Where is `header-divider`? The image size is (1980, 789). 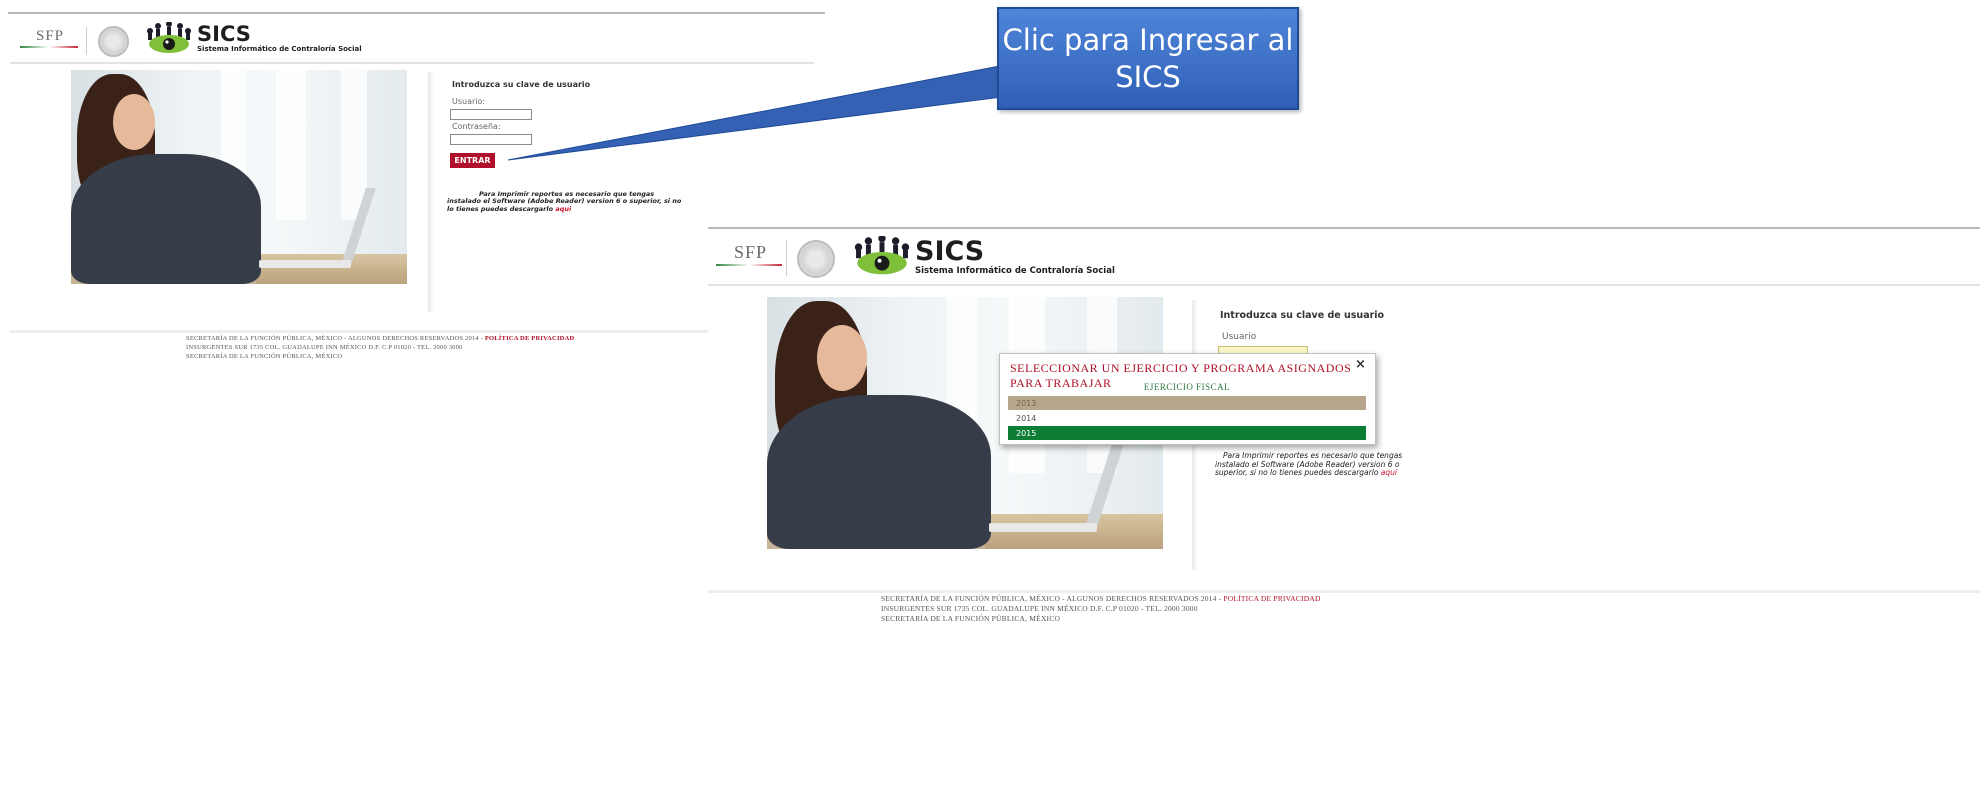 header-divider is located at coordinates (786, 258).